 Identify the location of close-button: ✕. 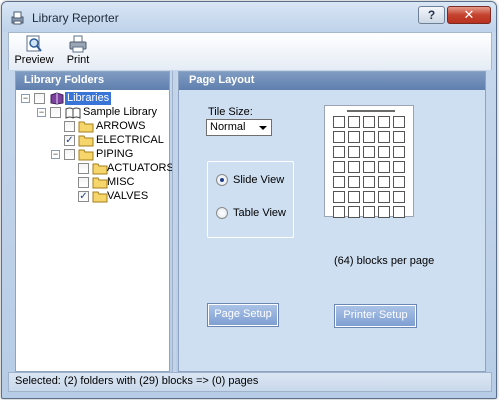
(469, 15).